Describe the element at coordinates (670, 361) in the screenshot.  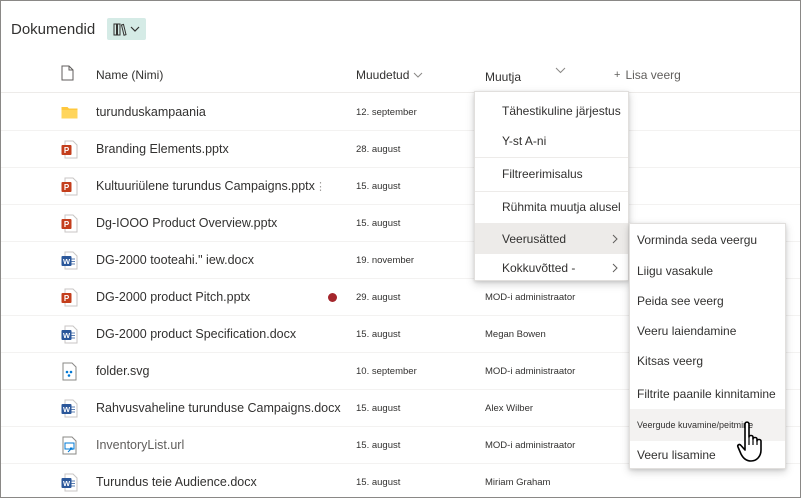
I see `menu-item-label: Kitsas veerg` at that location.